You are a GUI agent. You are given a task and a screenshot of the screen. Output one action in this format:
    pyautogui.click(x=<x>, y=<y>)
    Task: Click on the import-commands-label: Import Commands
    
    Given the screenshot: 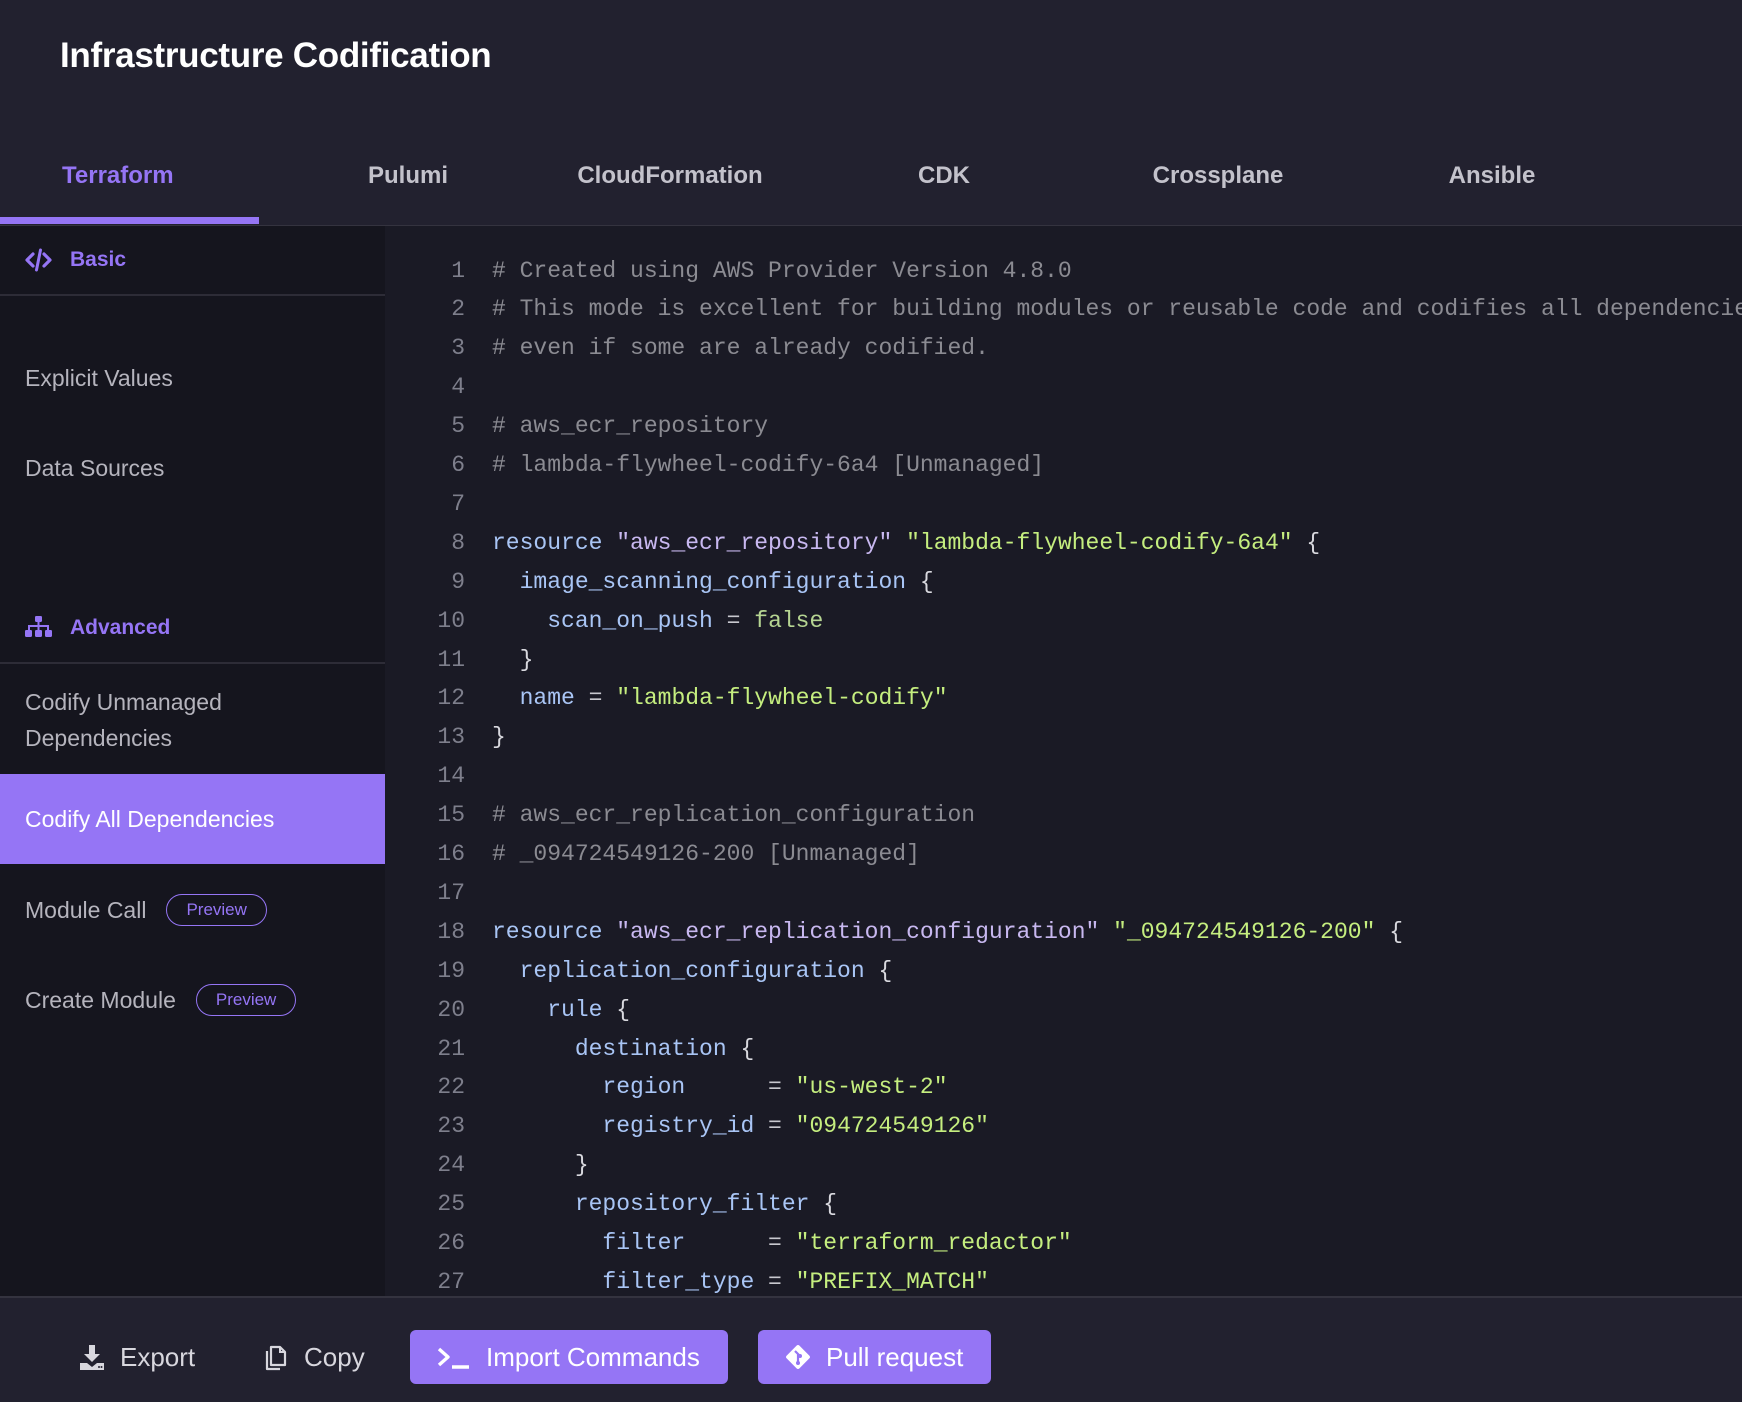 What is the action you would take?
    pyautogui.click(x=593, y=1356)
    